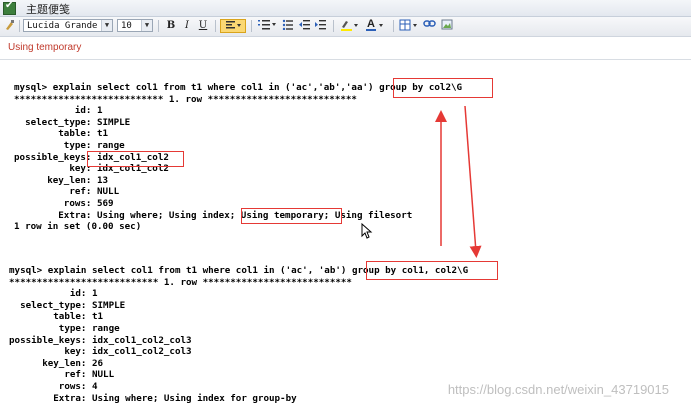 Image resolution: width=691 pixels, height=409 pixels. What do you see at coordinates (558, 389) in the screenshot?
I see `watermark: https://blog.csdn.net/weixin_43719015` at bounding box center [558, 389].